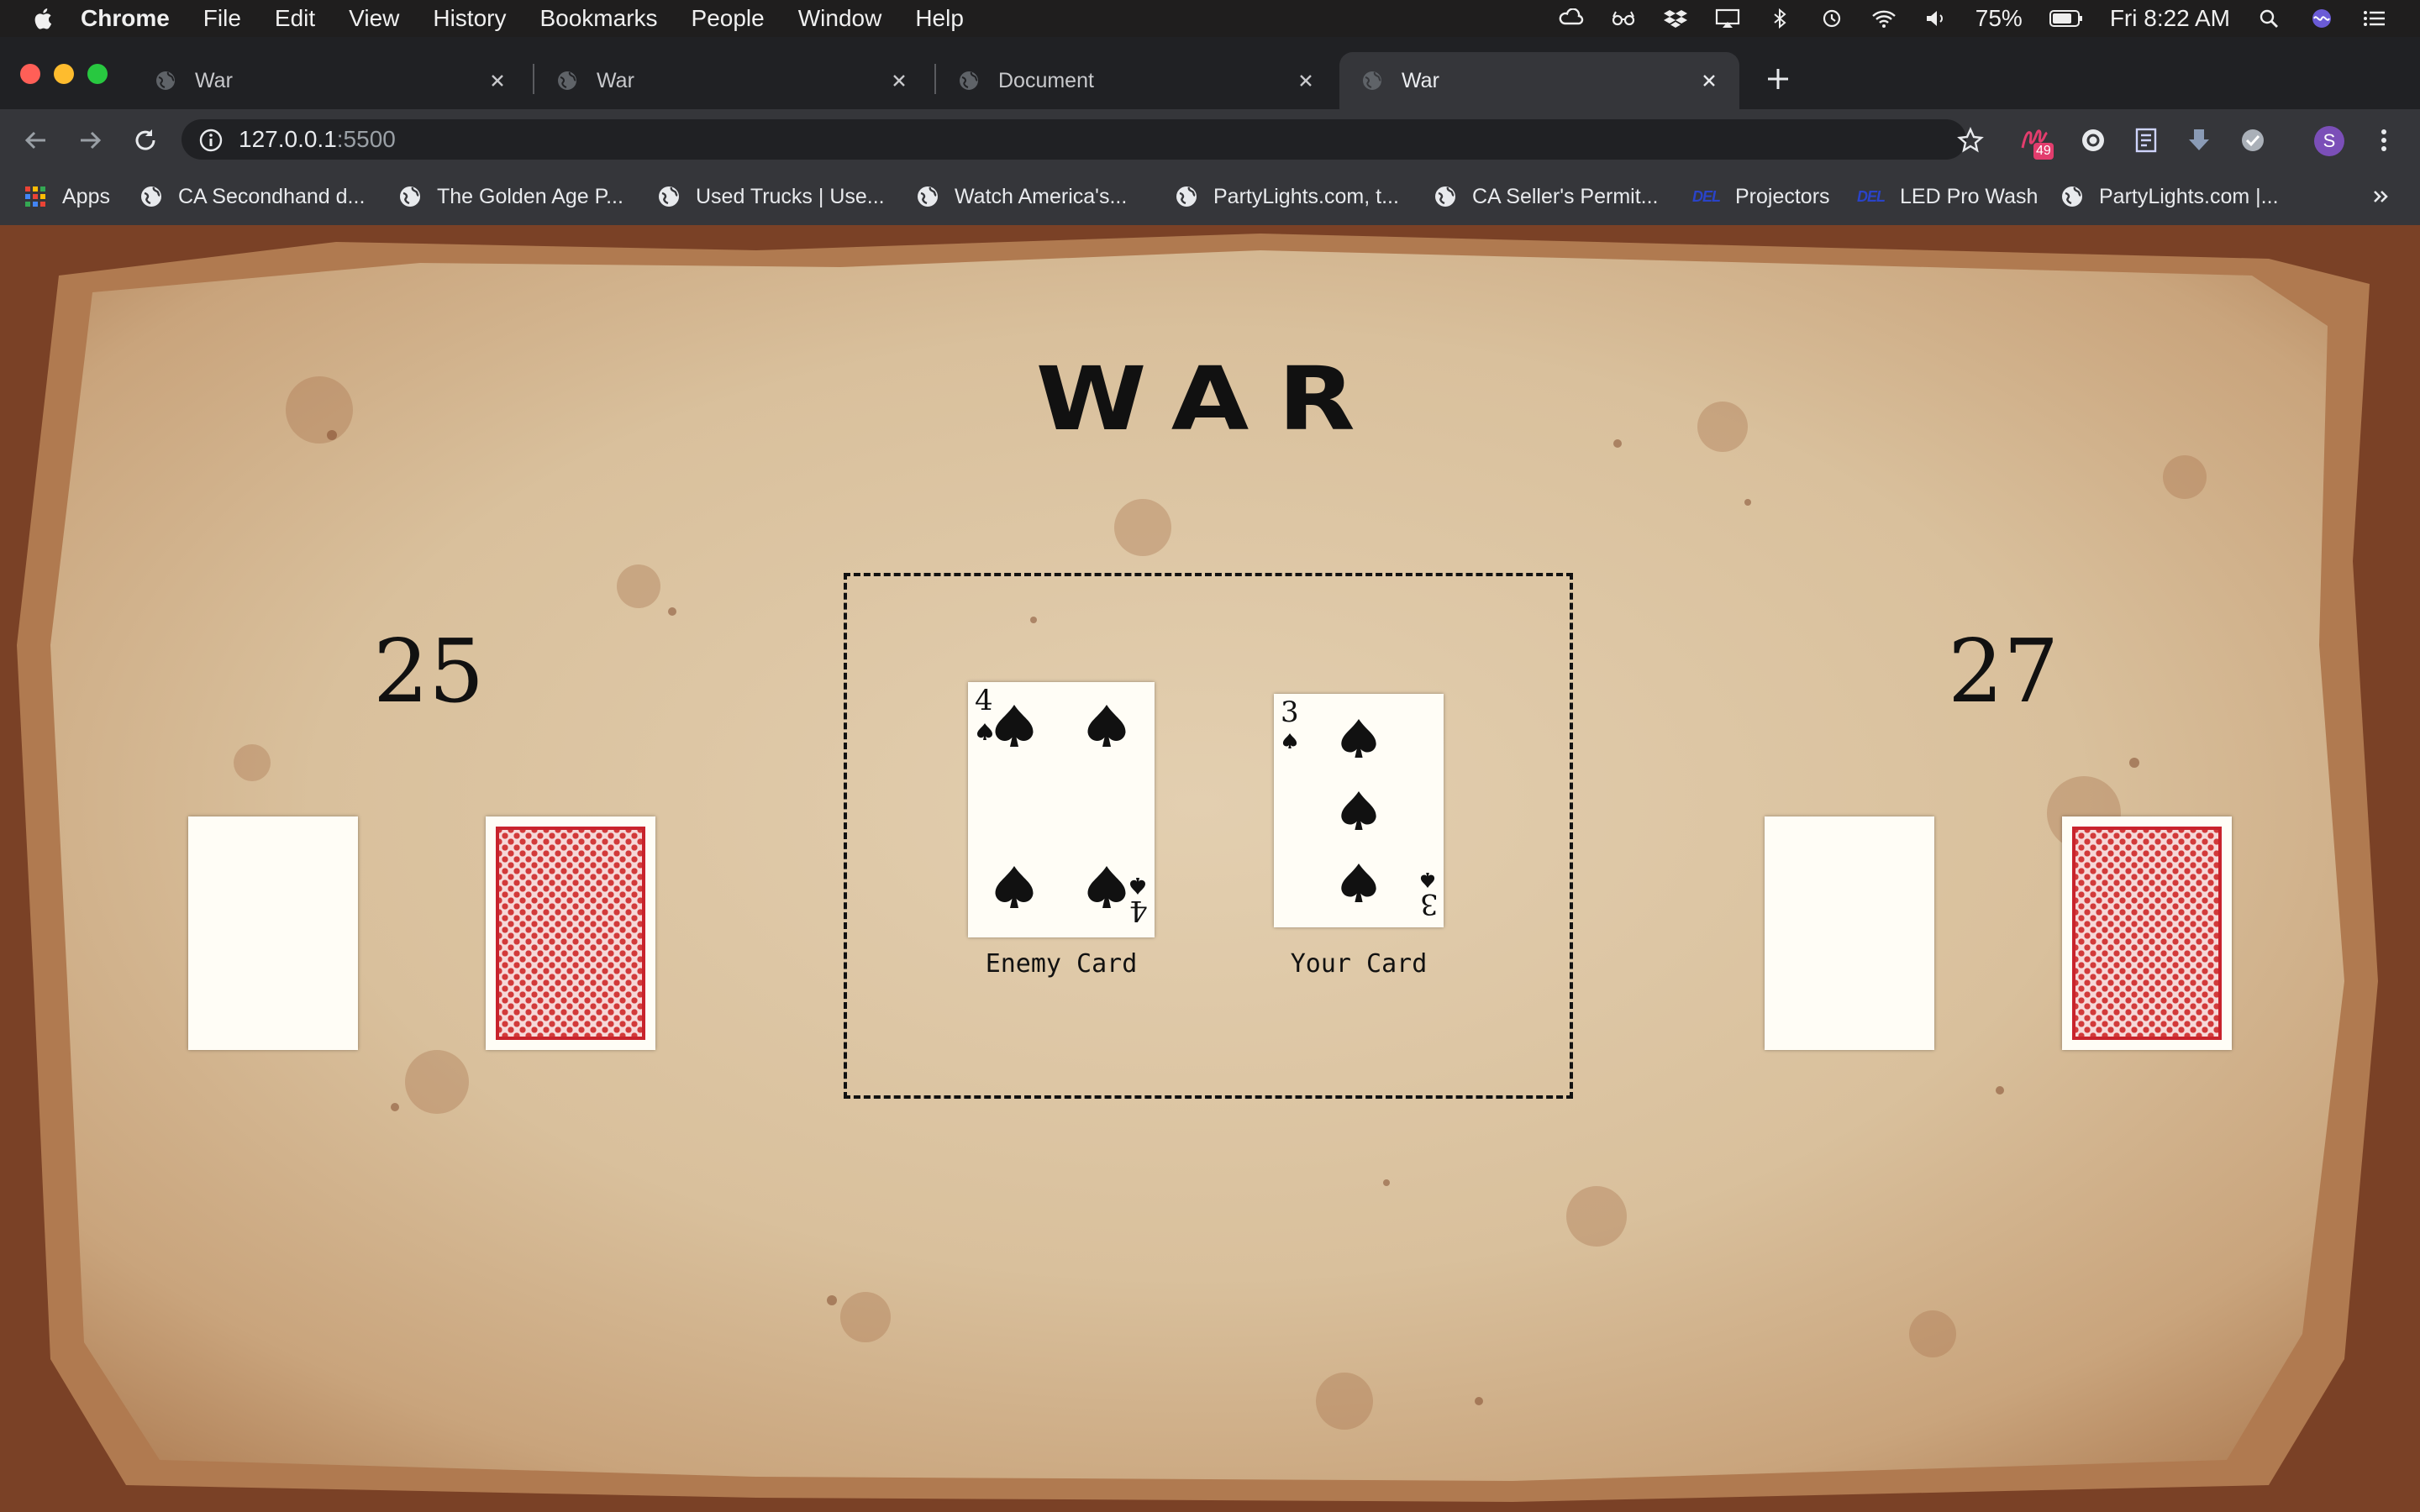  I want to click on menu-view: View, so click(374, 18).